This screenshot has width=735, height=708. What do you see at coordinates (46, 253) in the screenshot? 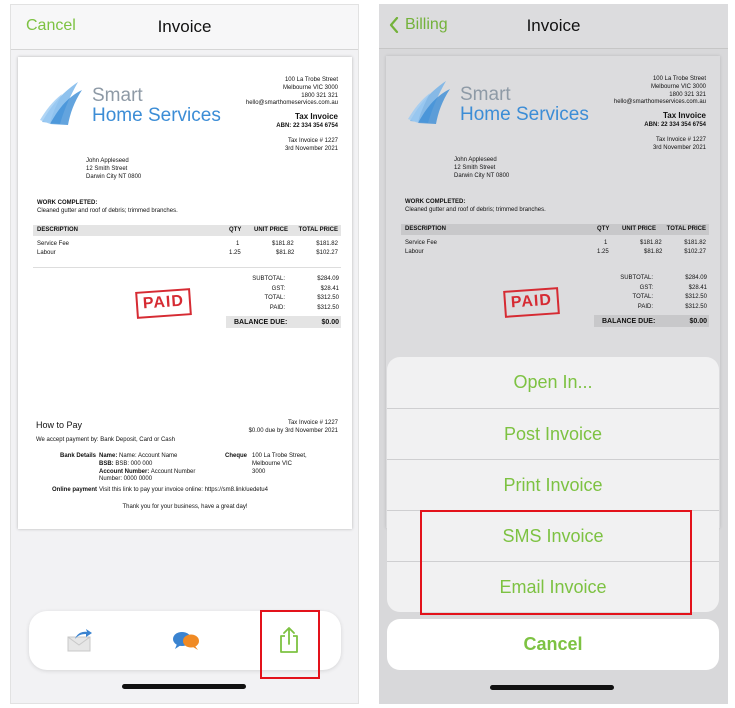
I see `row-description: Labour` at bounding box center [46, 253].